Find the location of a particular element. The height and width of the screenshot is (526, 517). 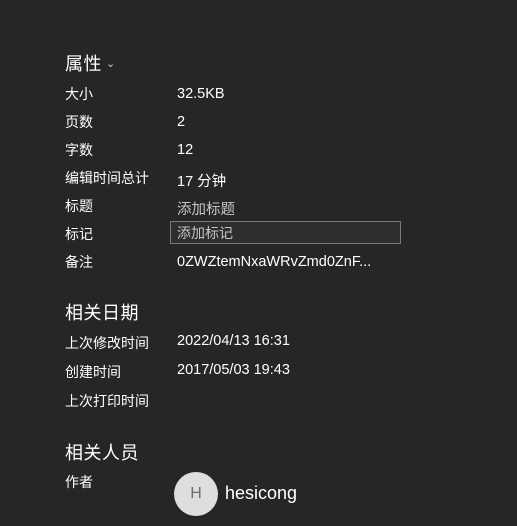

size-label: 大小 is located at coordinates (79, 94).